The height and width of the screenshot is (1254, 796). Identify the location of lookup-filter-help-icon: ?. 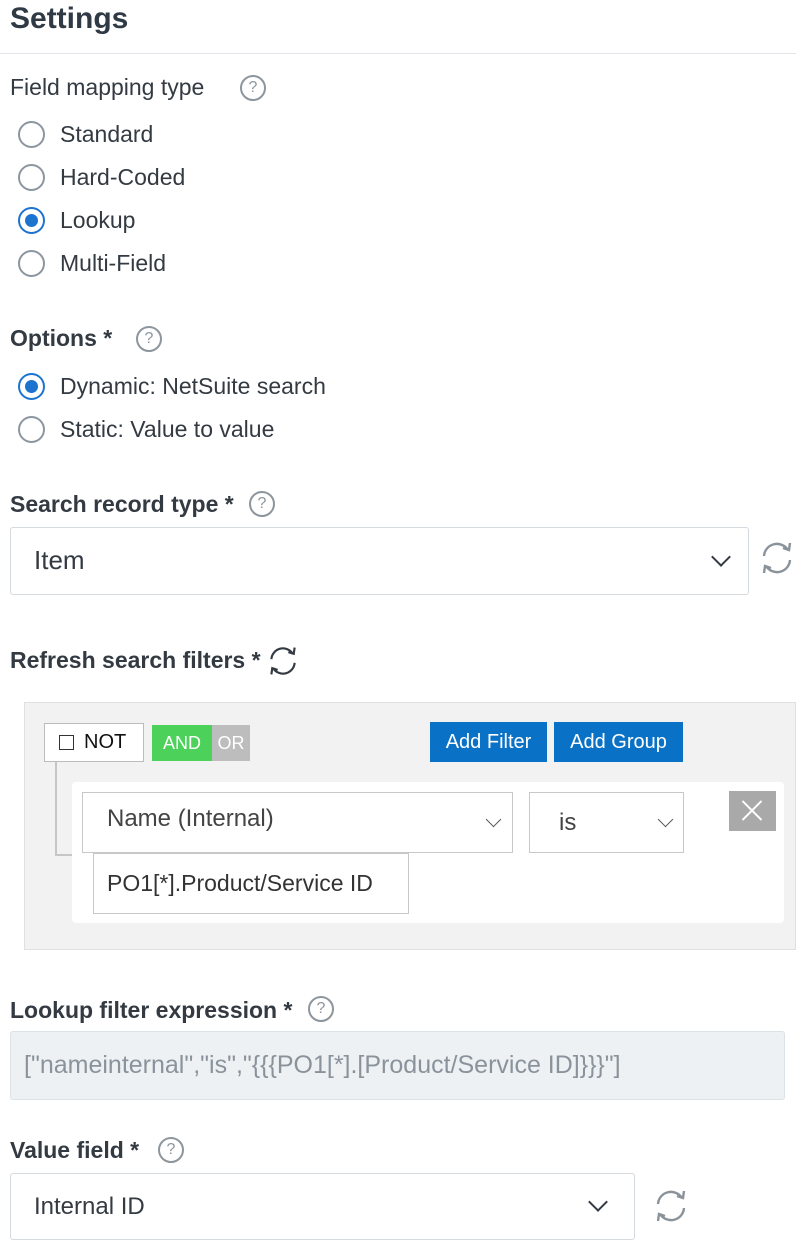
(321, 1009).